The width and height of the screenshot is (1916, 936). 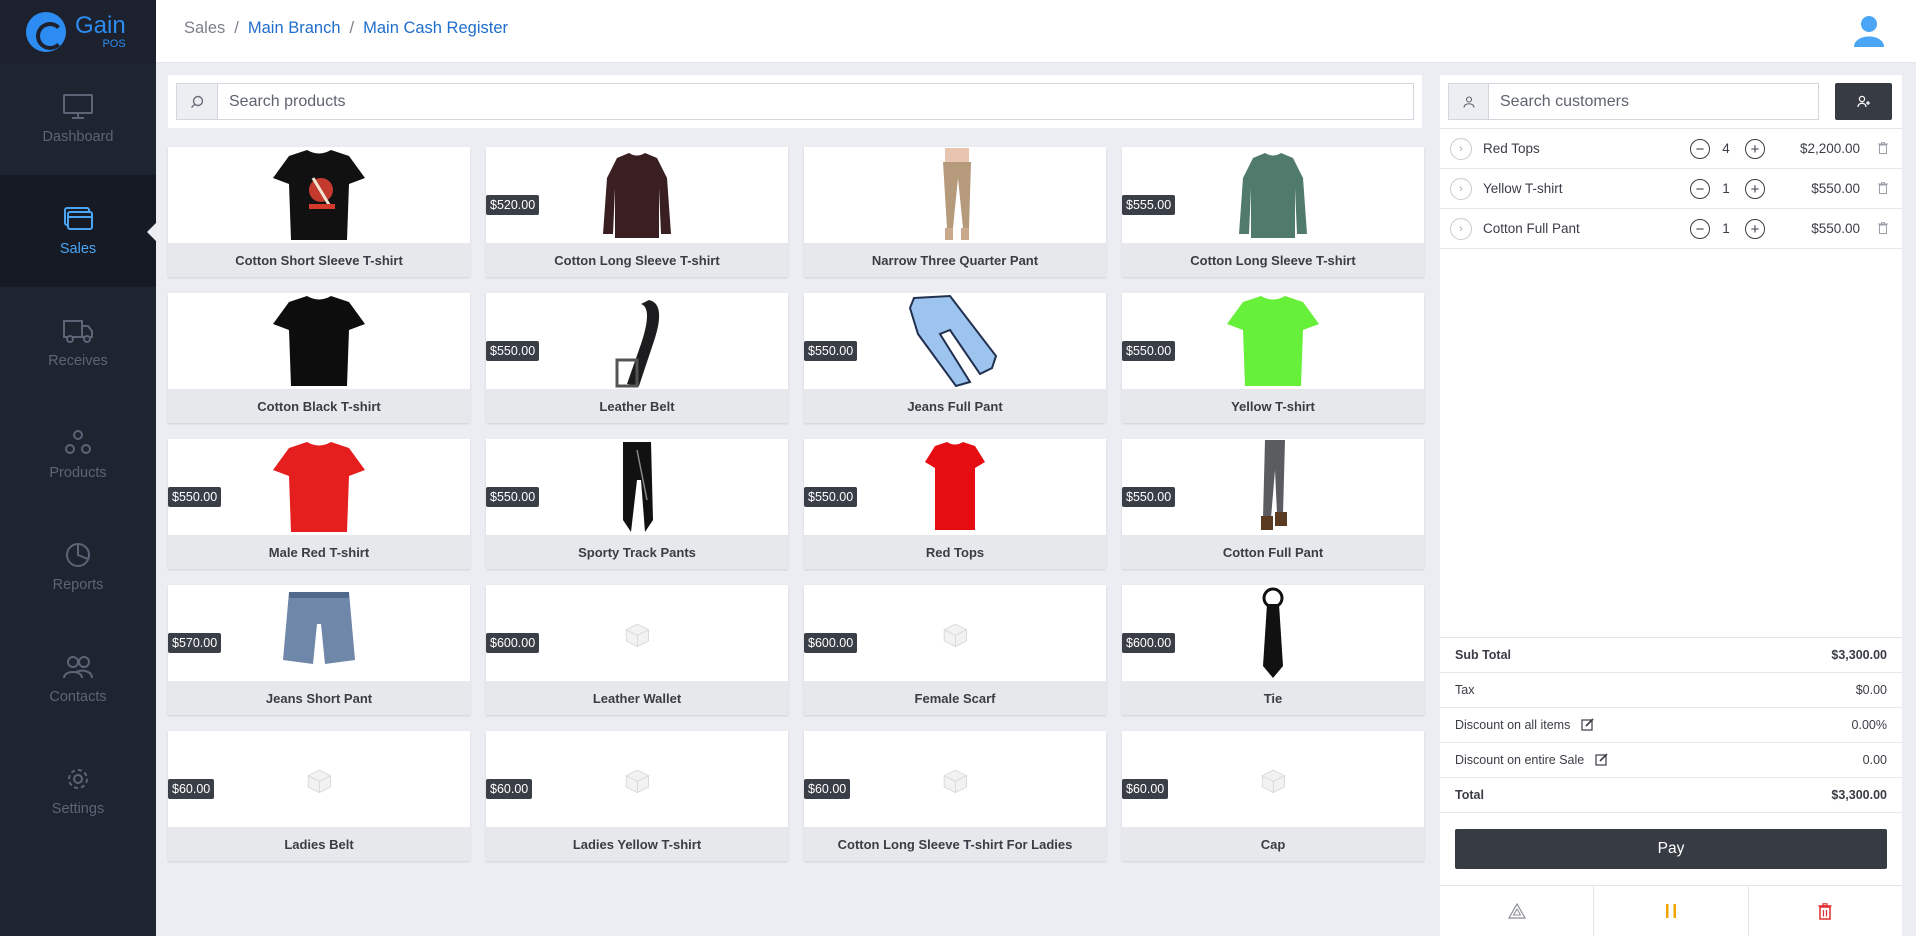 What do you see at coordinates (955, 504) in the screenshot?
I see `product-card: $550.00 Red Tops` at bounding box center [955, 504].